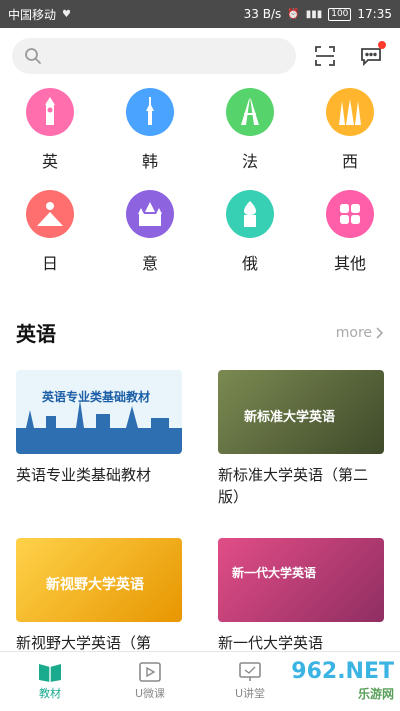  What do you see at coordinates (293, 486) in the screenshot?
I see `book-title: 新标准大学英语（第二版）` at bounding box center [293, 486].